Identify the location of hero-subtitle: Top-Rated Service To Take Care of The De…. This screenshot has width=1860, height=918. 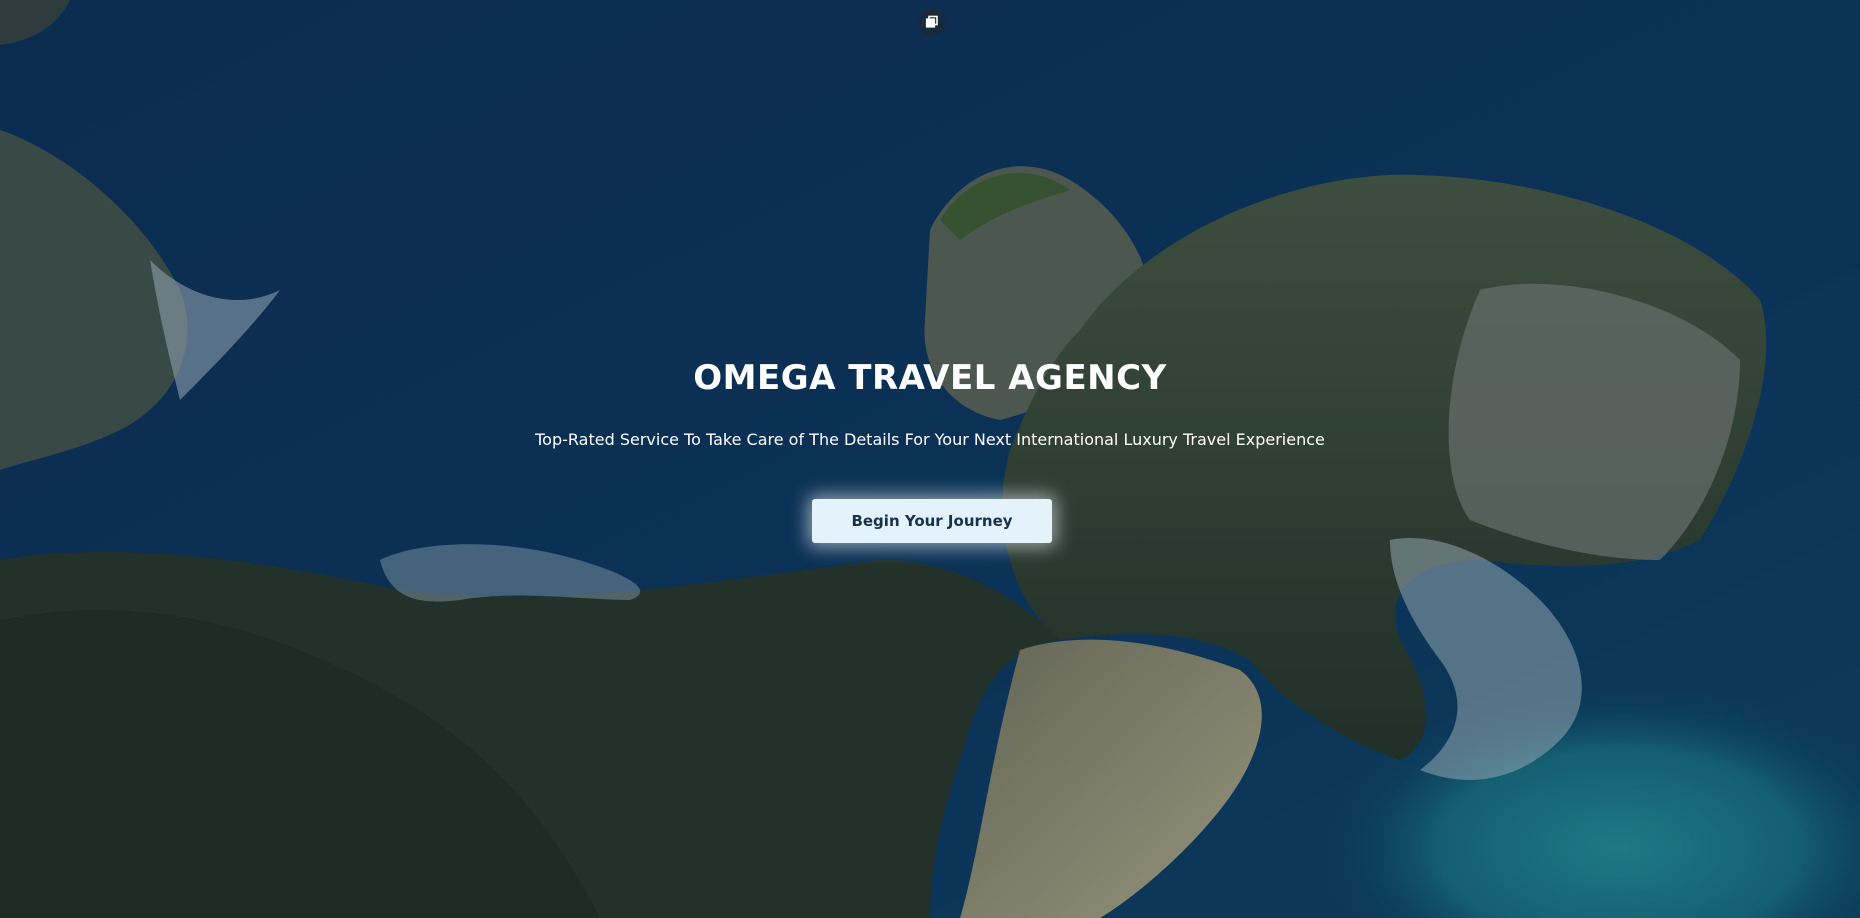
(930, 439).